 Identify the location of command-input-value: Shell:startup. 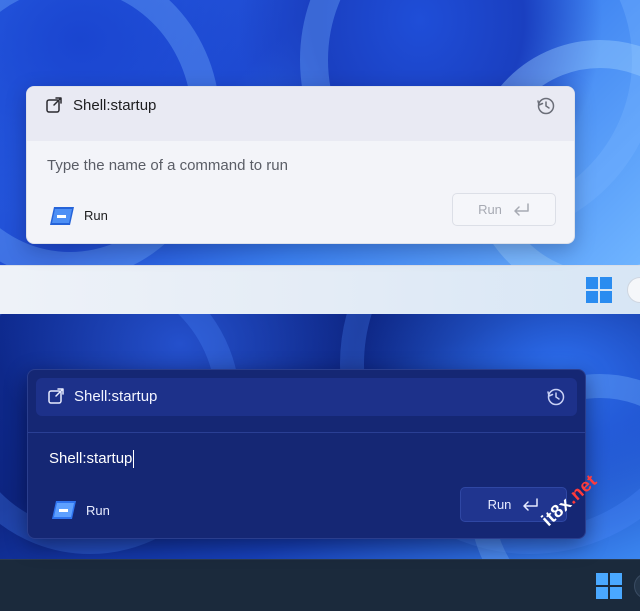
(91, 458).